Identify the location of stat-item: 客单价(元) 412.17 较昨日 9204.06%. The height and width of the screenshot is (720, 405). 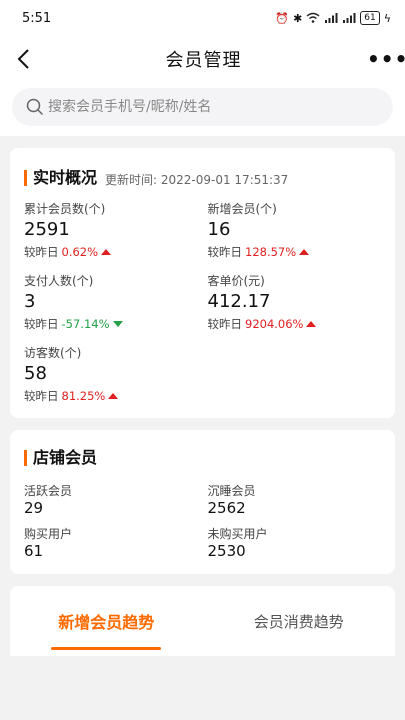
(295, 302).